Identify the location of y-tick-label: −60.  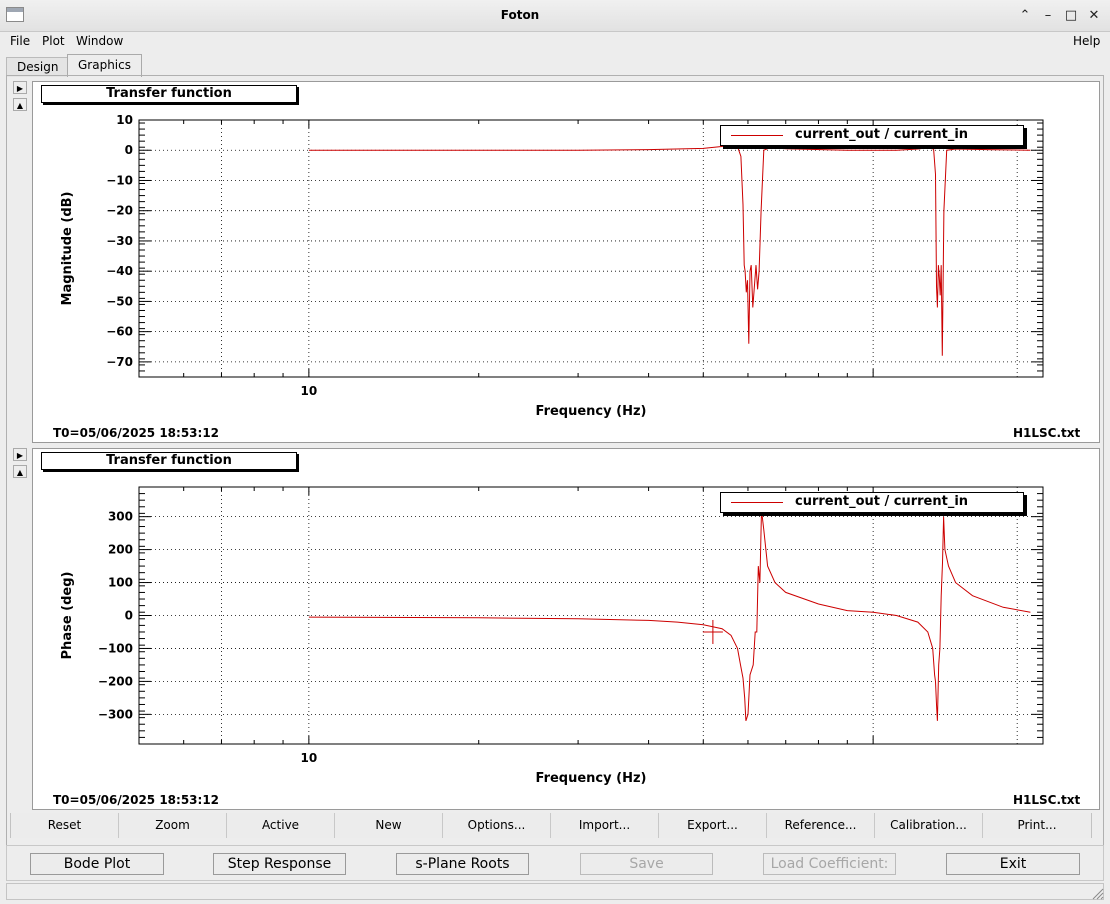
(119, 332).